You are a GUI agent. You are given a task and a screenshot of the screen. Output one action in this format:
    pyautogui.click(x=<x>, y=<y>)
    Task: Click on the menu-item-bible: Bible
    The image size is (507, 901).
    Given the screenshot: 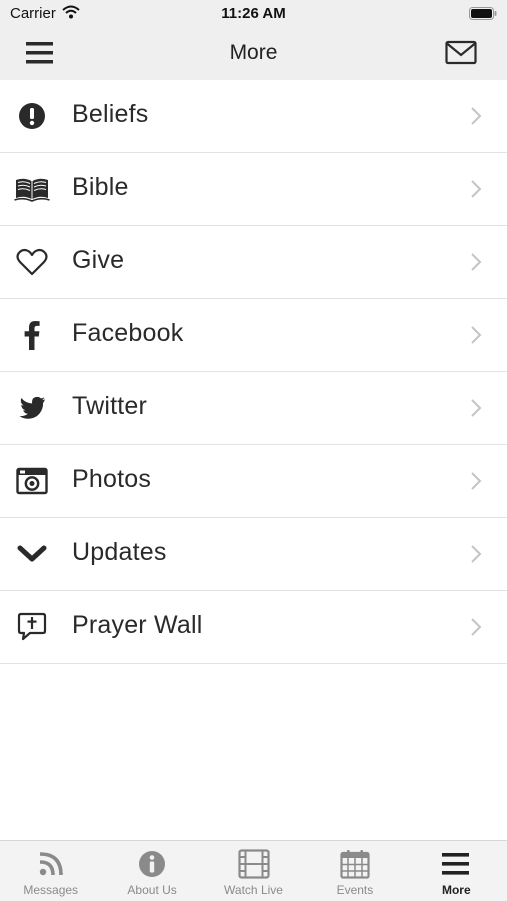 What is the action you would take?
    pyautogui.click(x=253, y=189)
    